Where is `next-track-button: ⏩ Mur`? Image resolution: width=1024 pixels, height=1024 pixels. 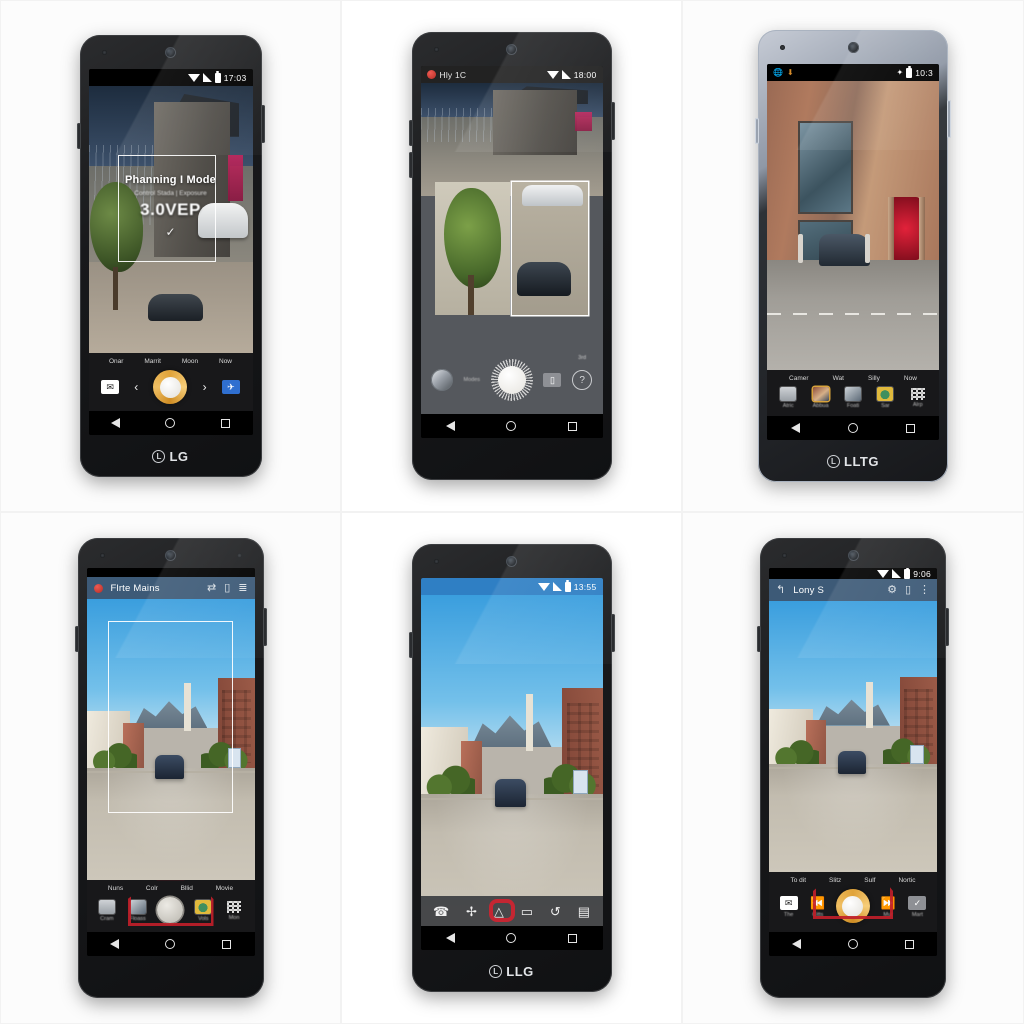 next-track-button: ⏩ Mur is located at coordinates (888, 907).